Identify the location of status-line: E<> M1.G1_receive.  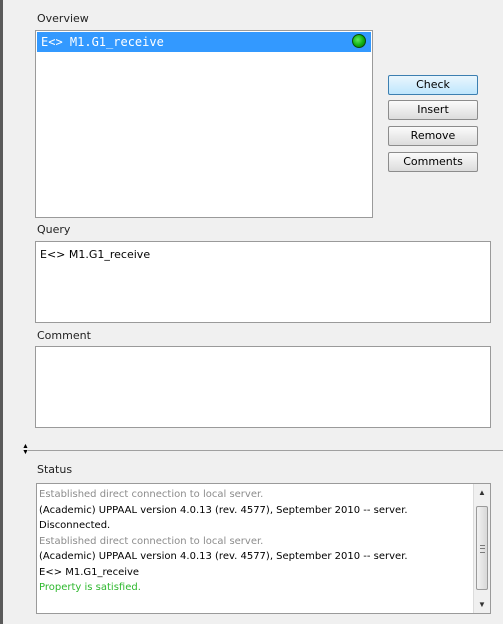
(89, 572).